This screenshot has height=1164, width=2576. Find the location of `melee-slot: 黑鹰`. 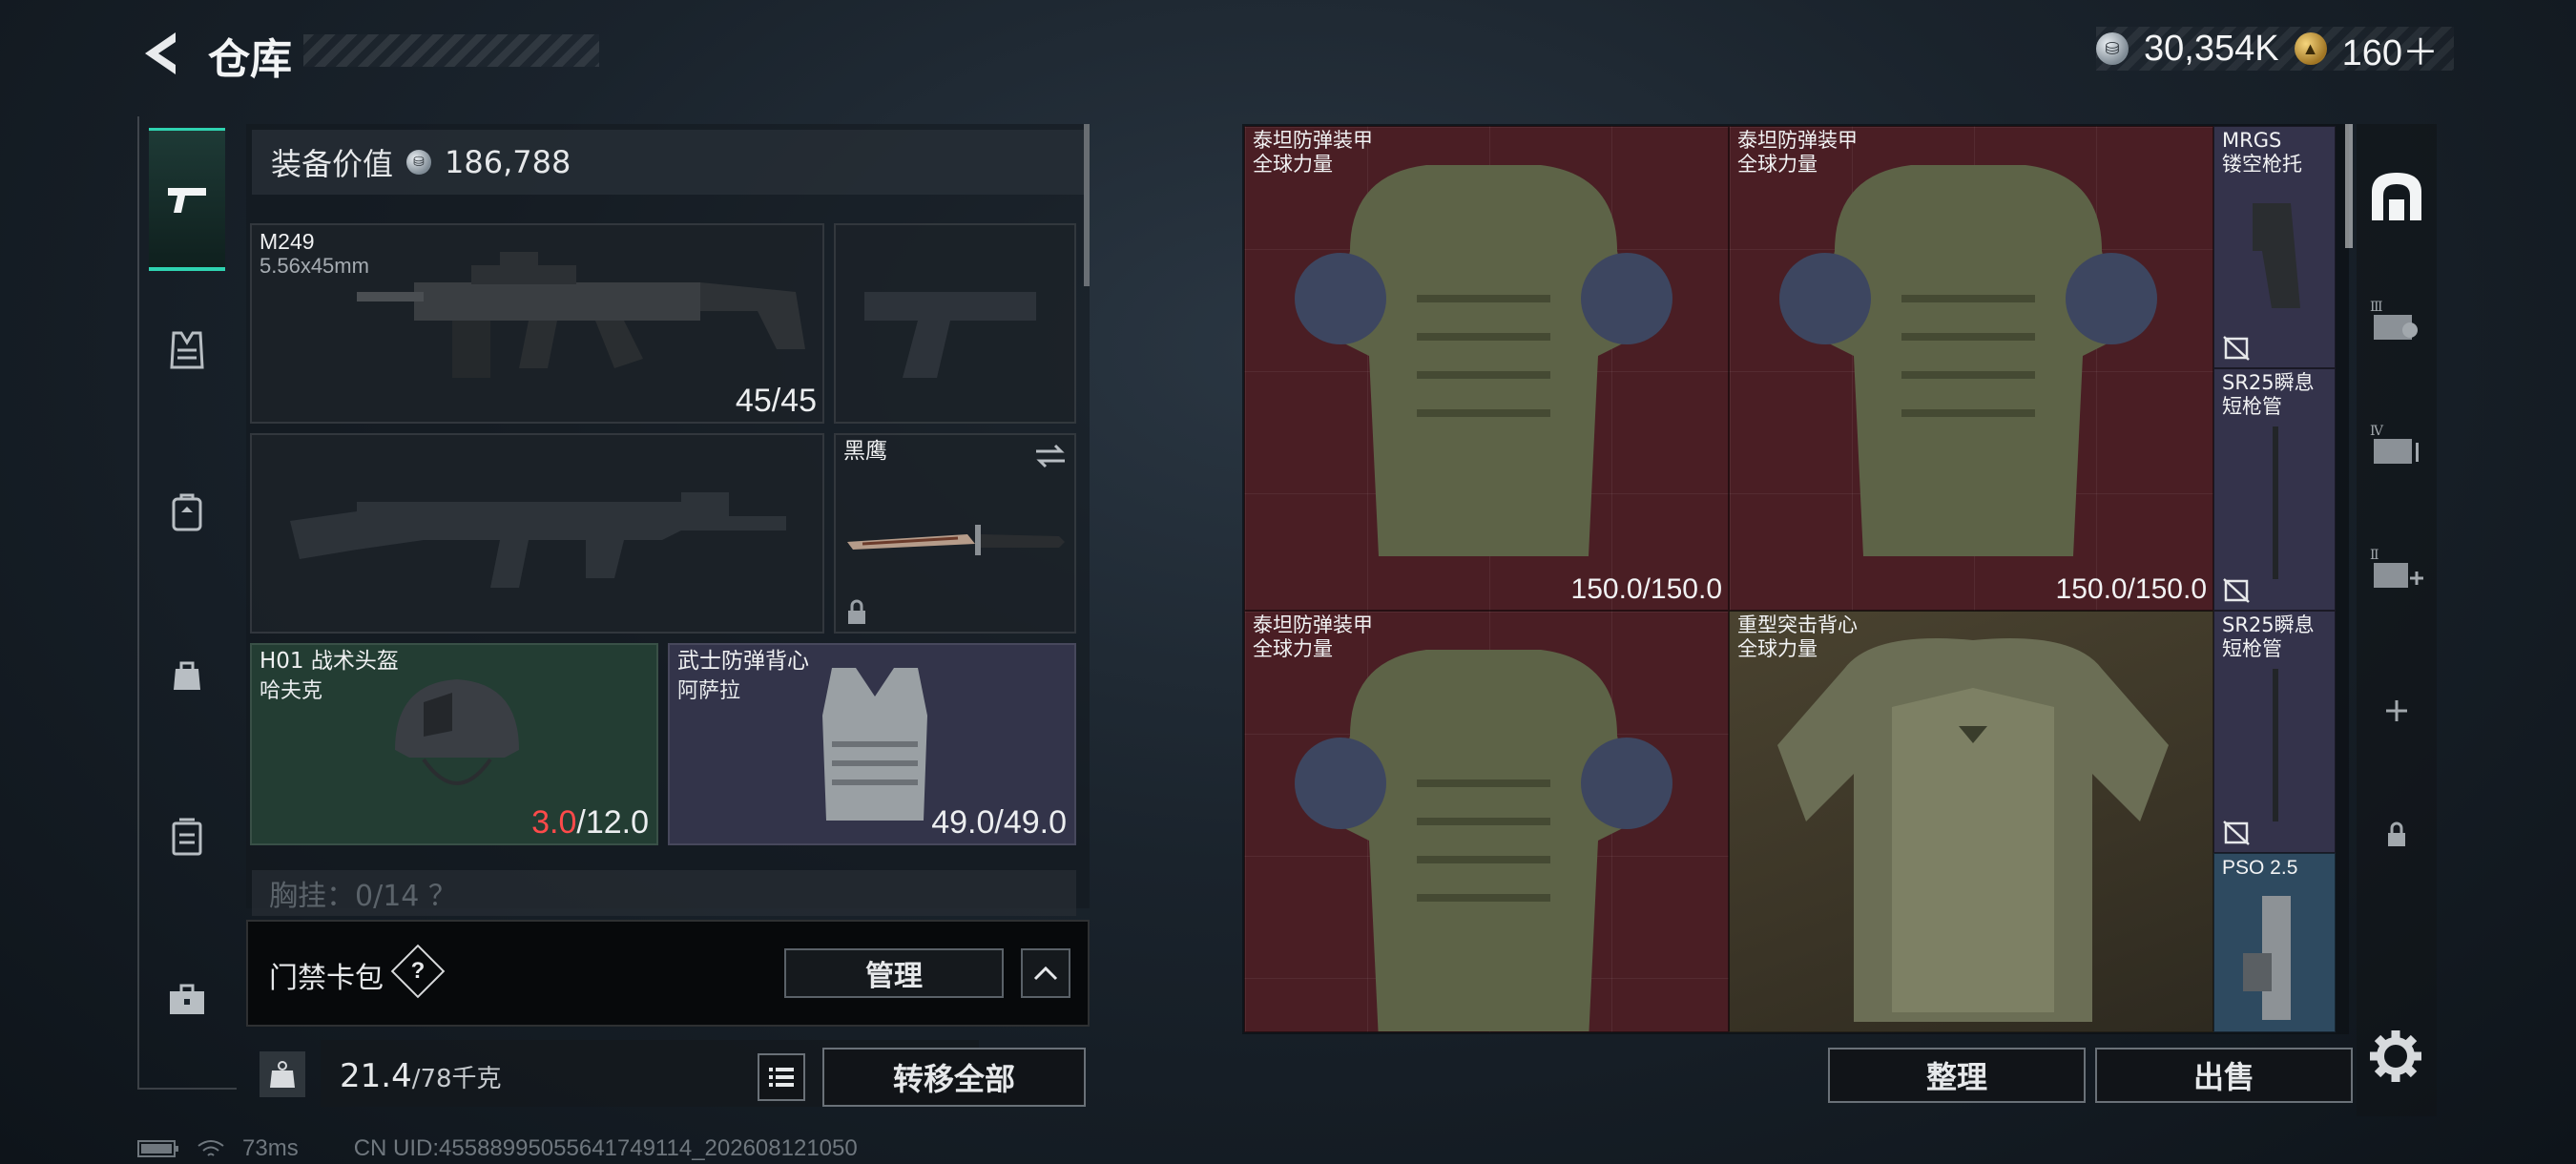

melee-slot: 黑鹰 is located at coordinates (955, 534).